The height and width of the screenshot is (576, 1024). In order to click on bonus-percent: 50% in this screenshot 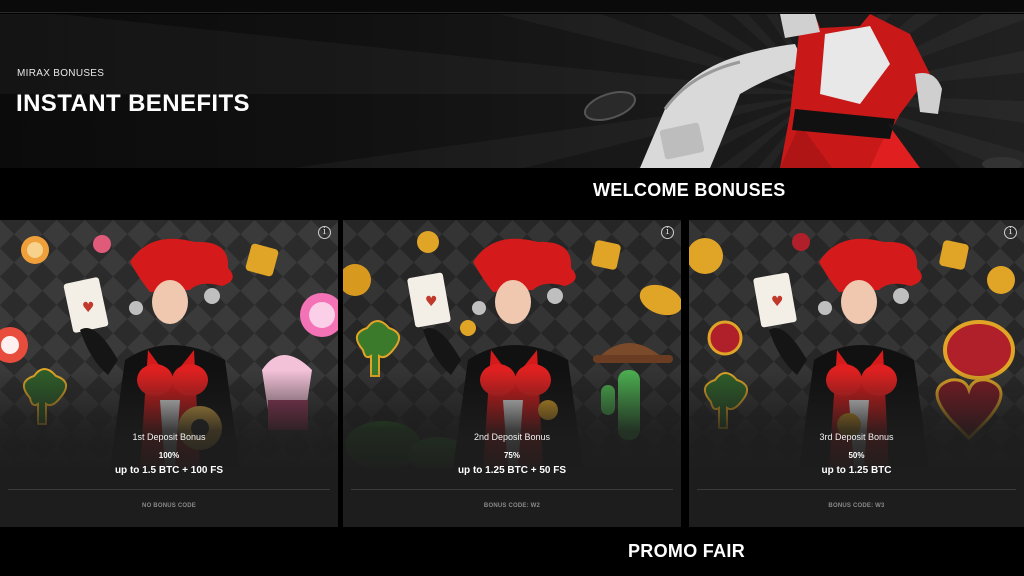, I will do `click(856, 455)`.